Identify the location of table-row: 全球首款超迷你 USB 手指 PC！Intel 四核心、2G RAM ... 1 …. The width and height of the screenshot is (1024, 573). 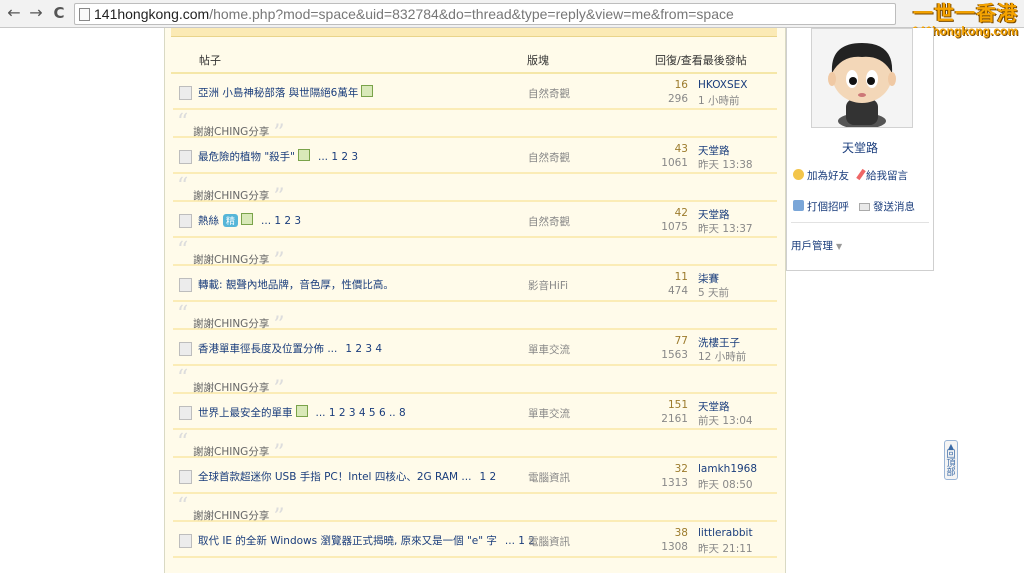
(475, 476).